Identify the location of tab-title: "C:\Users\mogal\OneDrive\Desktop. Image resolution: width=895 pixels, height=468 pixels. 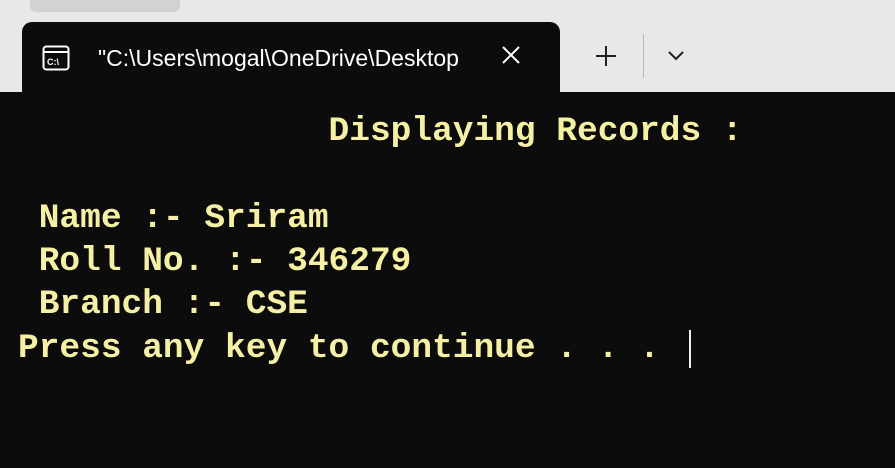
(278, 58).